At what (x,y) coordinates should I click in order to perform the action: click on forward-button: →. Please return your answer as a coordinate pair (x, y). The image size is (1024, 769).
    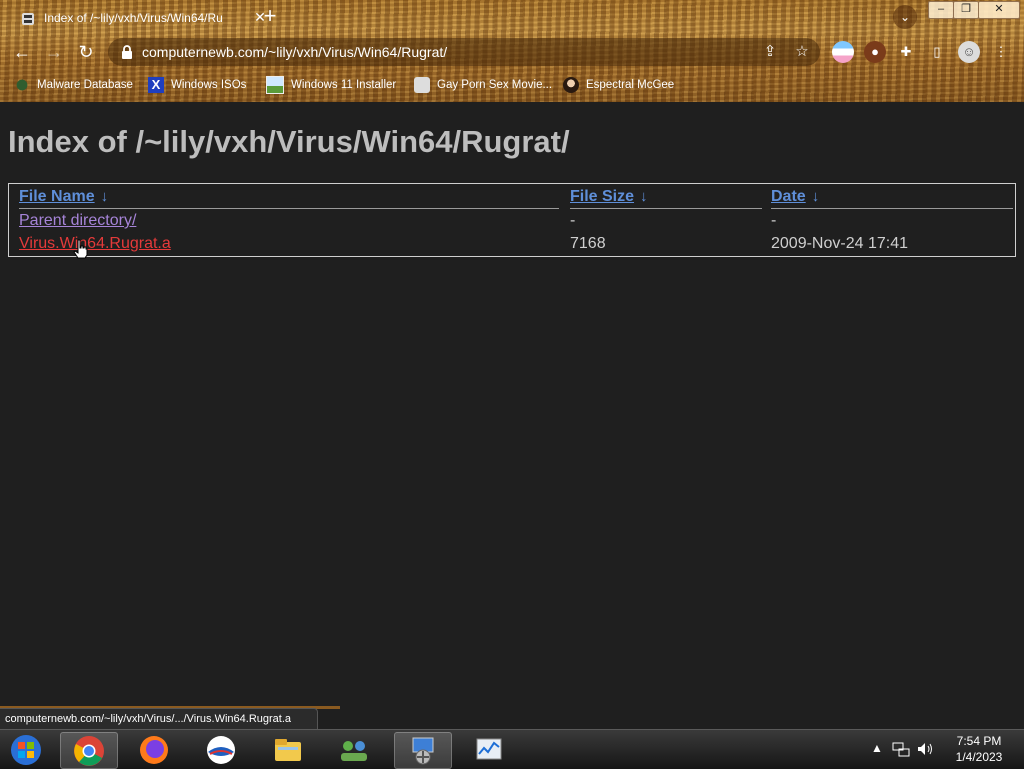
    Looking at the image, I should click on (54, 52).